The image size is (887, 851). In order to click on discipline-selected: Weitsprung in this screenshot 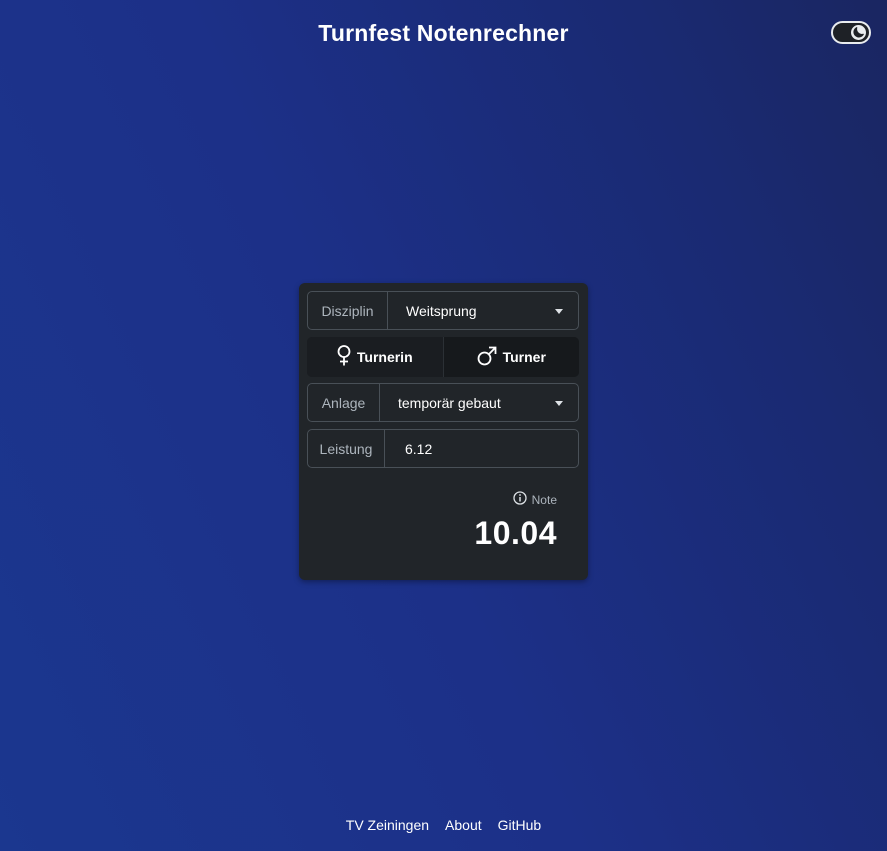, I will do `click(441, 310)`.